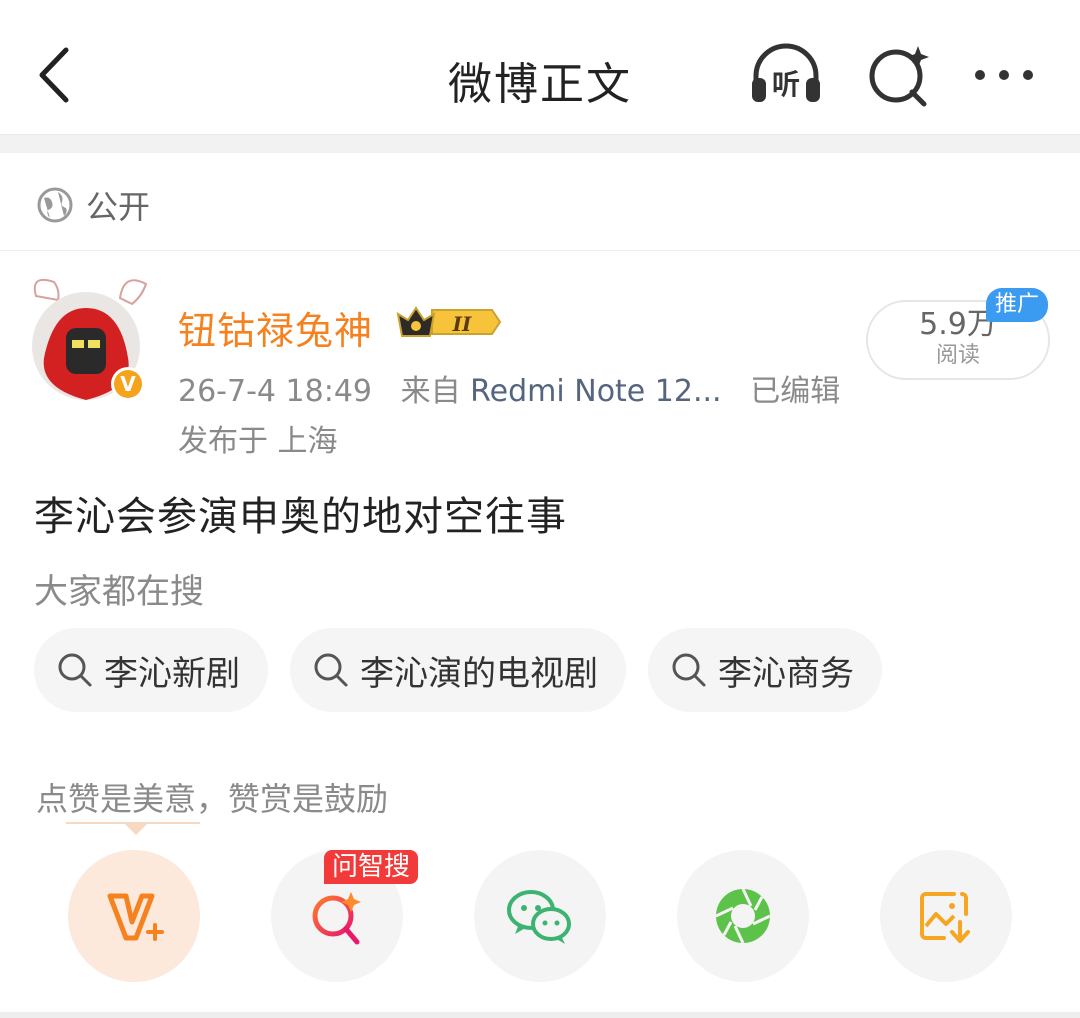 This screenshot has width=1080, height=1018. I want to click on visibility-label: 公开, so click(118, 207).